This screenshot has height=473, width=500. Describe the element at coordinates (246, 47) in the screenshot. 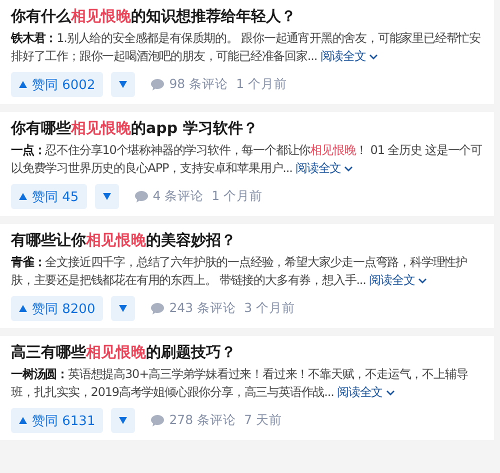

I see `answer-excerpt: 铁木君：1.别人给的安全感都是有保质期的。 跟你一起通宵开黑的舍友，可能家里已经帮忙安排好了工作；跟你一起喝酒泡吧的朋友，可能已经准备回家... 阅读全文` at that location.